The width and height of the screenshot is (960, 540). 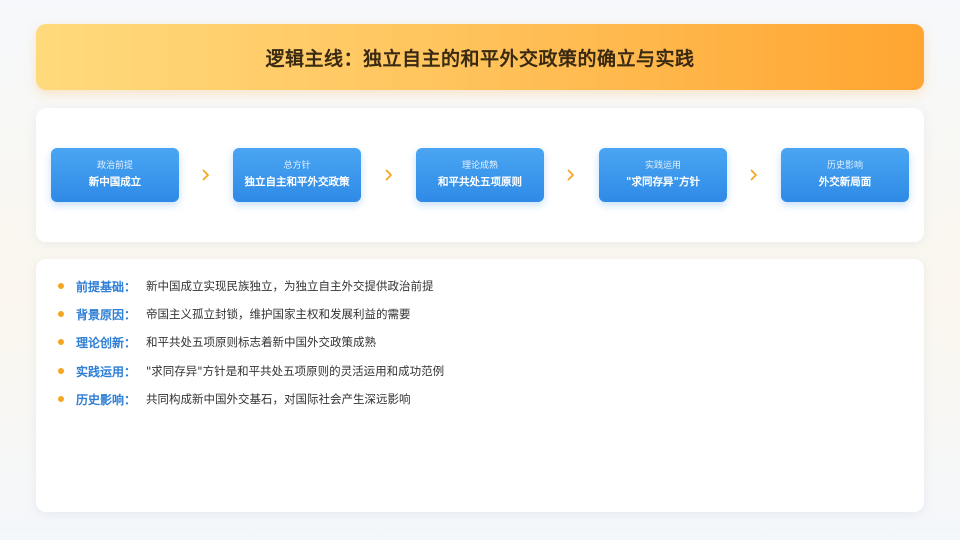 What do you see at coordinates (844, 166) in the screenshot?
I see `flow-step-label: 历史影响` at bounding box center [844, 166].